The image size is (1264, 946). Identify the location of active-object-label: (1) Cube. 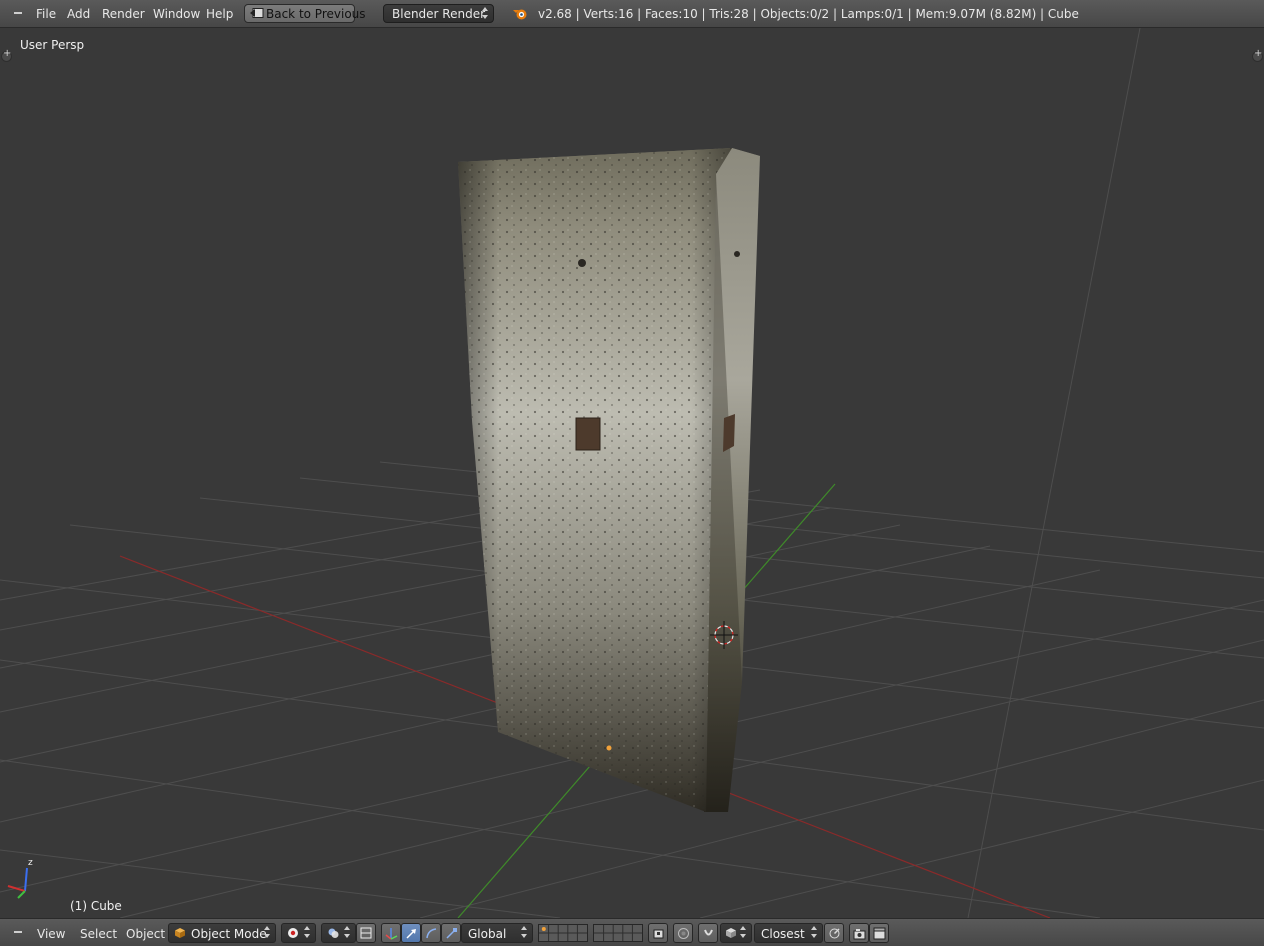
(96, 906).